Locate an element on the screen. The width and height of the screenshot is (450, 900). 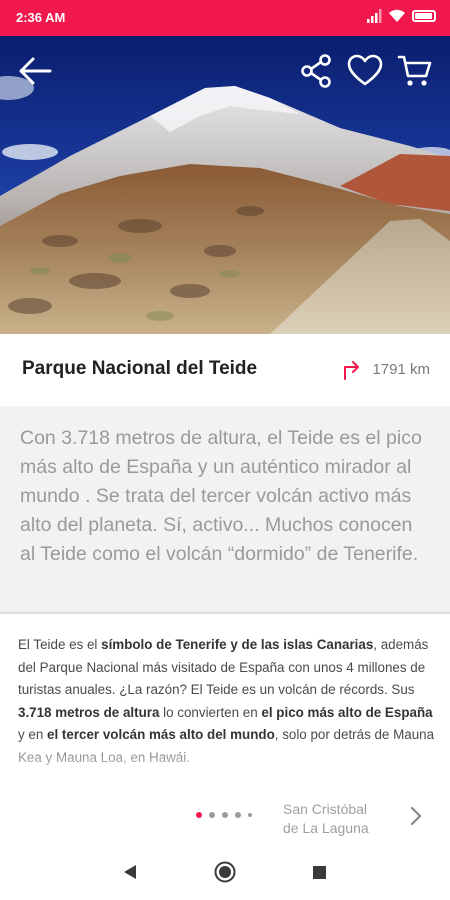
share-button is located at coordinates (317, 71).